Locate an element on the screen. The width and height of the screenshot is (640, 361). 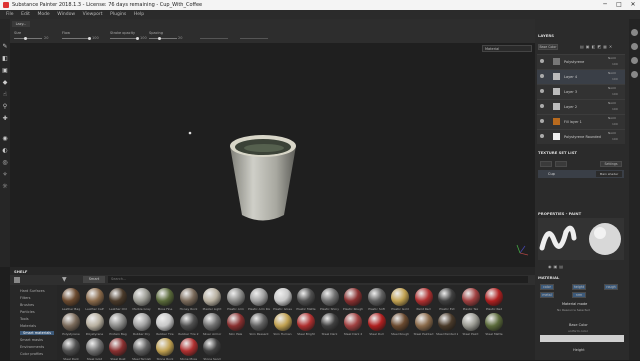
flow-value: 100 is located at coordinates (95, 38).